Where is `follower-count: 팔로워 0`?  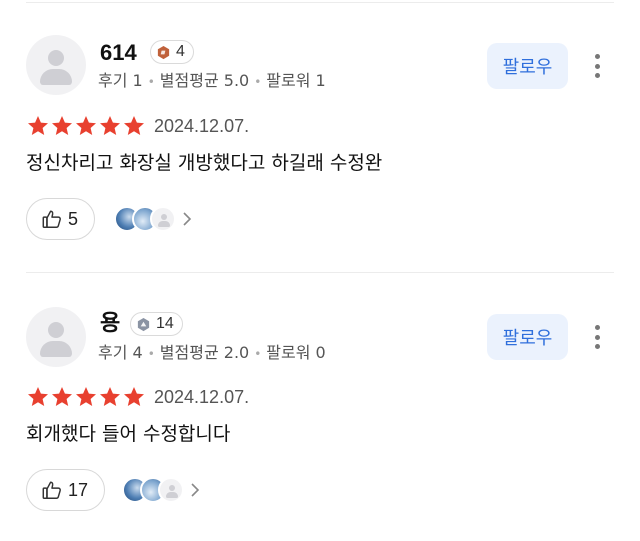
follower-count: 팔로워 0 is located at coordinates (296, 352).